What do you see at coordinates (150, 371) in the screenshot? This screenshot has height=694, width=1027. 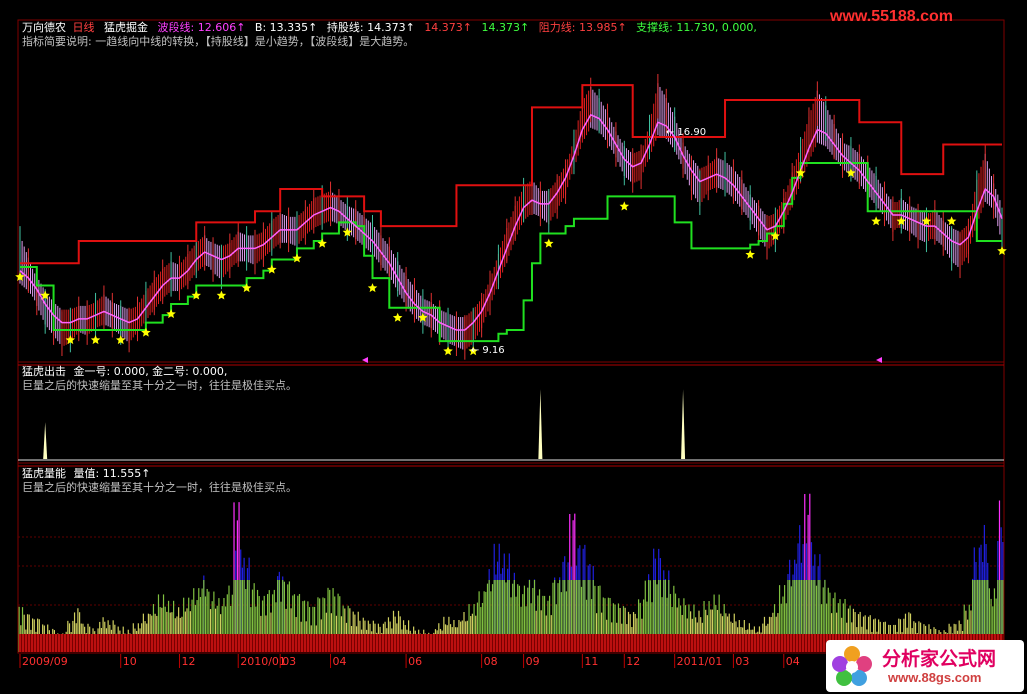 I see `signal-values: 金一号: 0.000, 金二号: 0.000,` at bounding box center [150, 371].